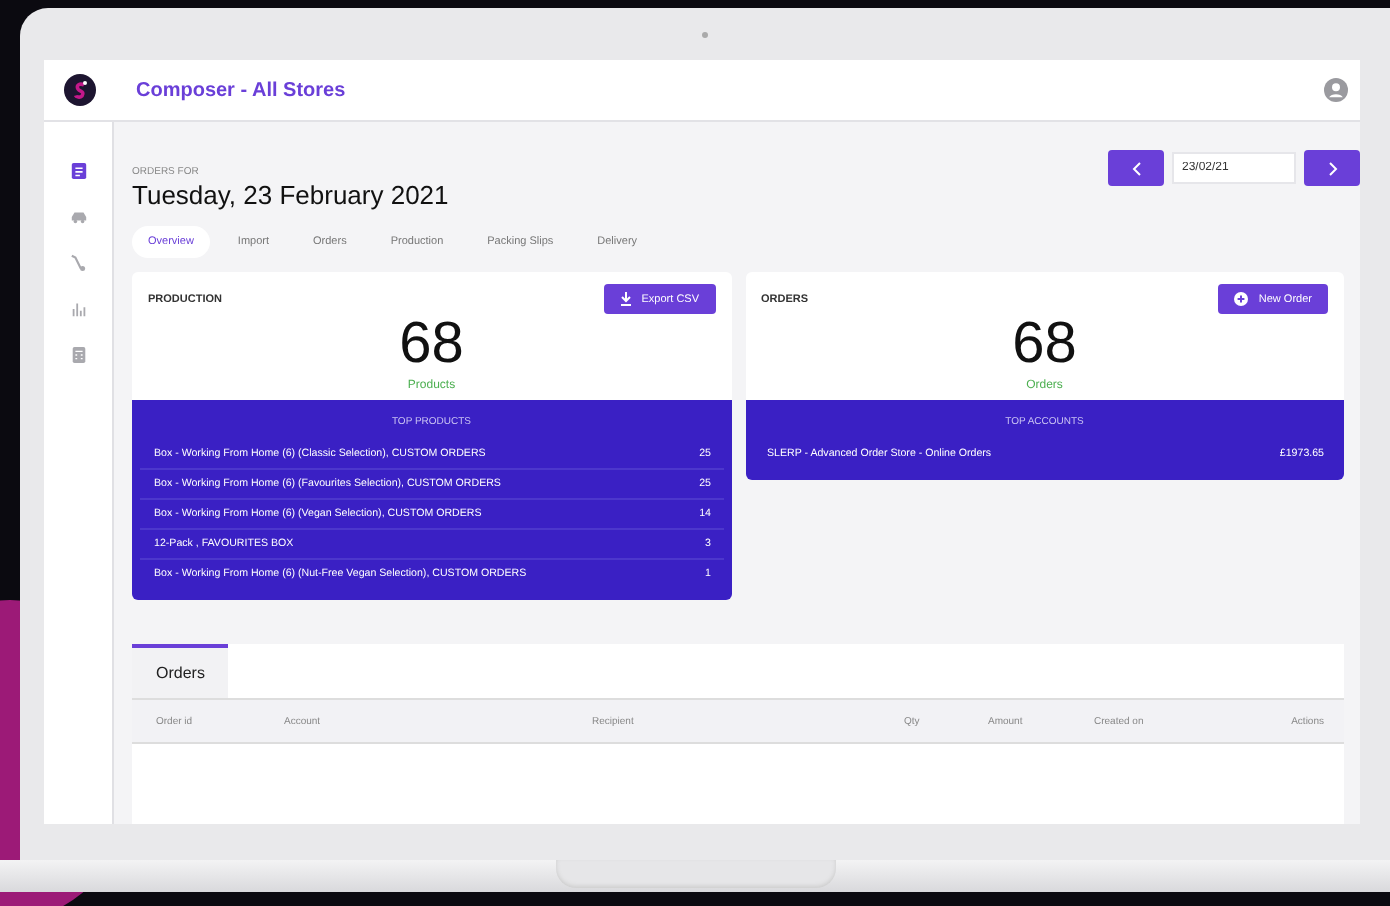  I want to click on previous-day-button, so click(1136, 168).